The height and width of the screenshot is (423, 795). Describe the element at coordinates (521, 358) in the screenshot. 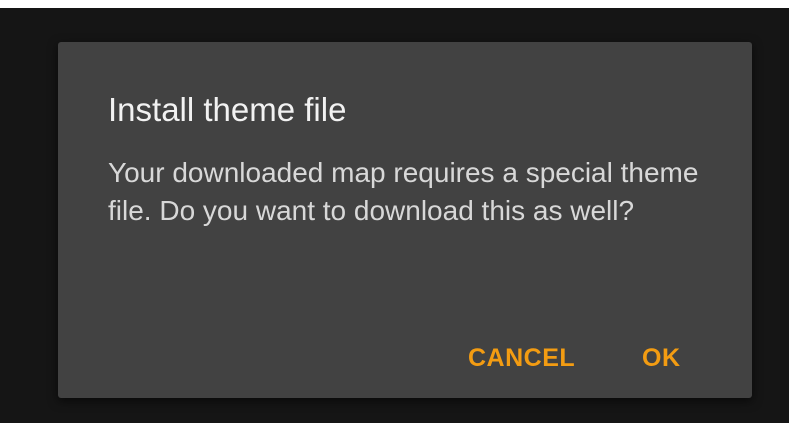

I see `cancel-button: CANCEL` at that location.